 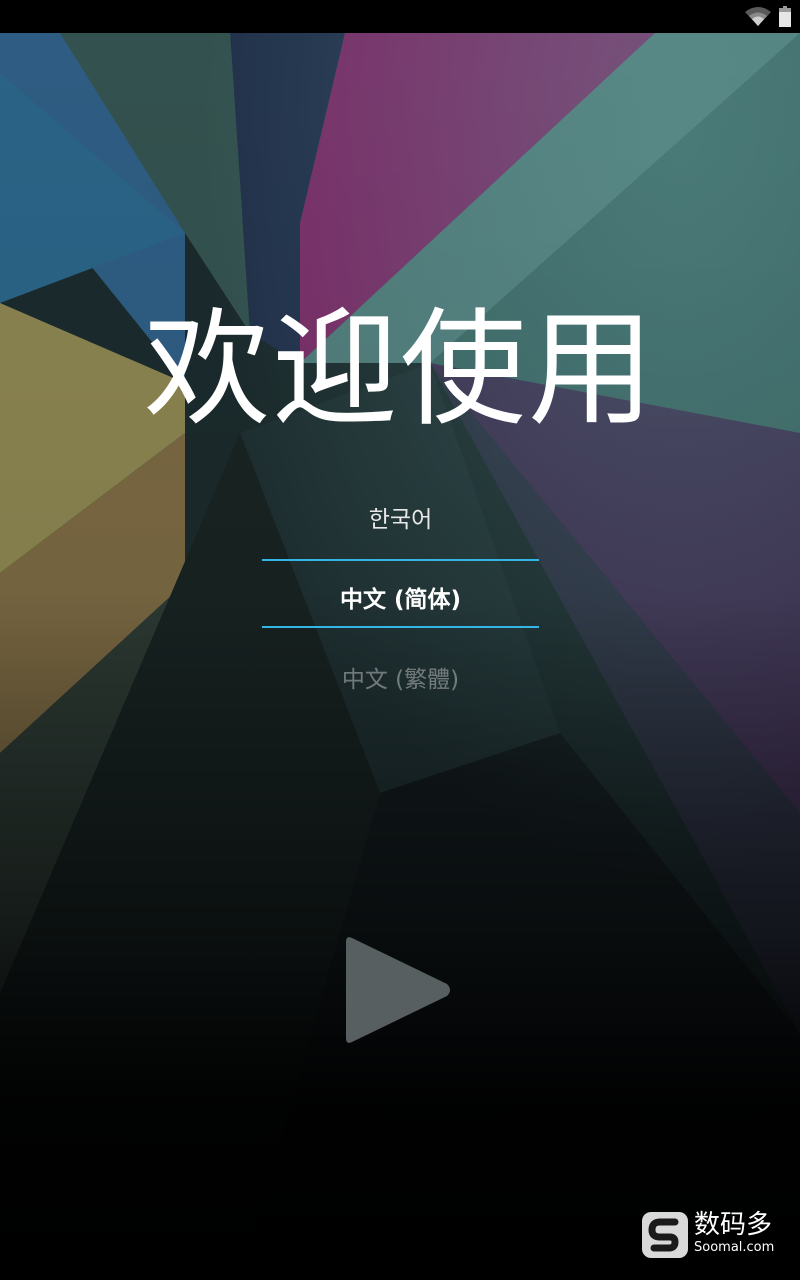 I want to click on wifi-icon, so click(x=758, y=16).